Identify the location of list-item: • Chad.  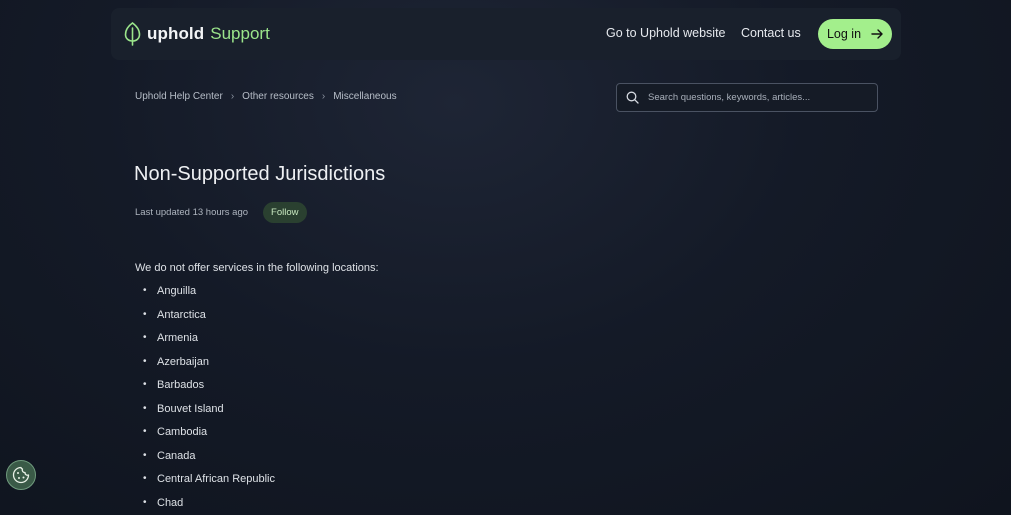
(209, 506).